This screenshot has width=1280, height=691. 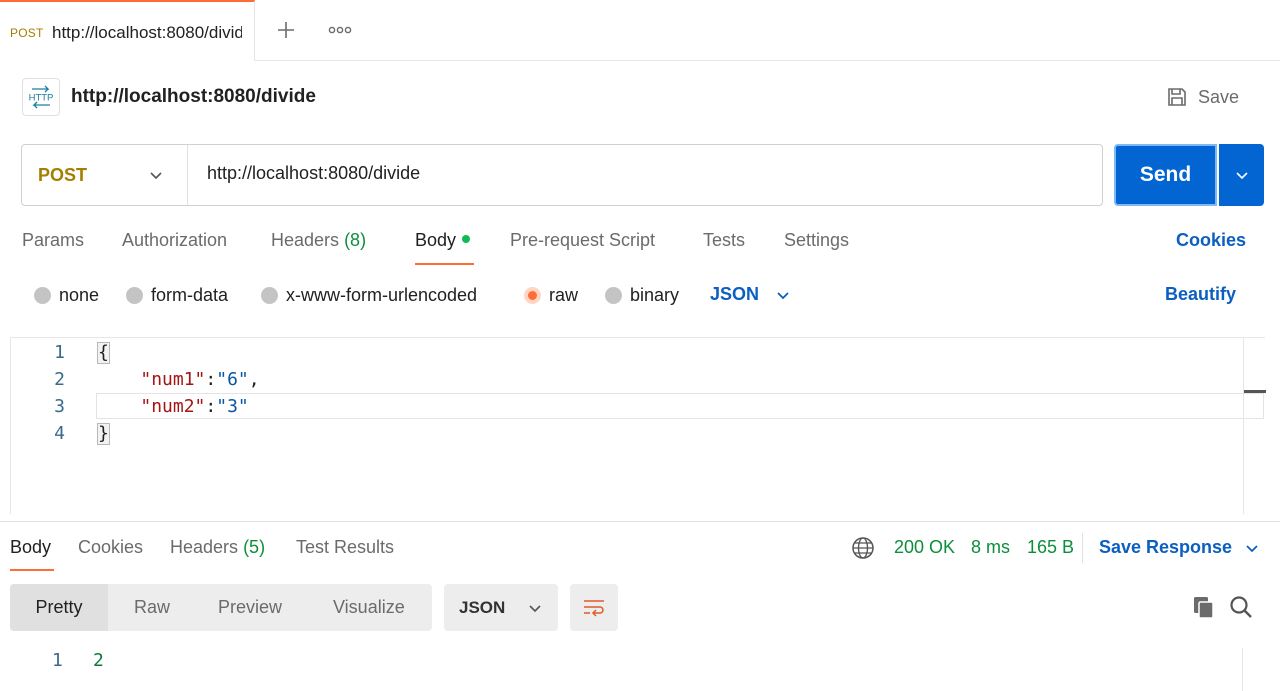 What do you see at coordinates (53, 240) in the screenshot?
I see `tab-params: Params` at bounding box center [53, 240].